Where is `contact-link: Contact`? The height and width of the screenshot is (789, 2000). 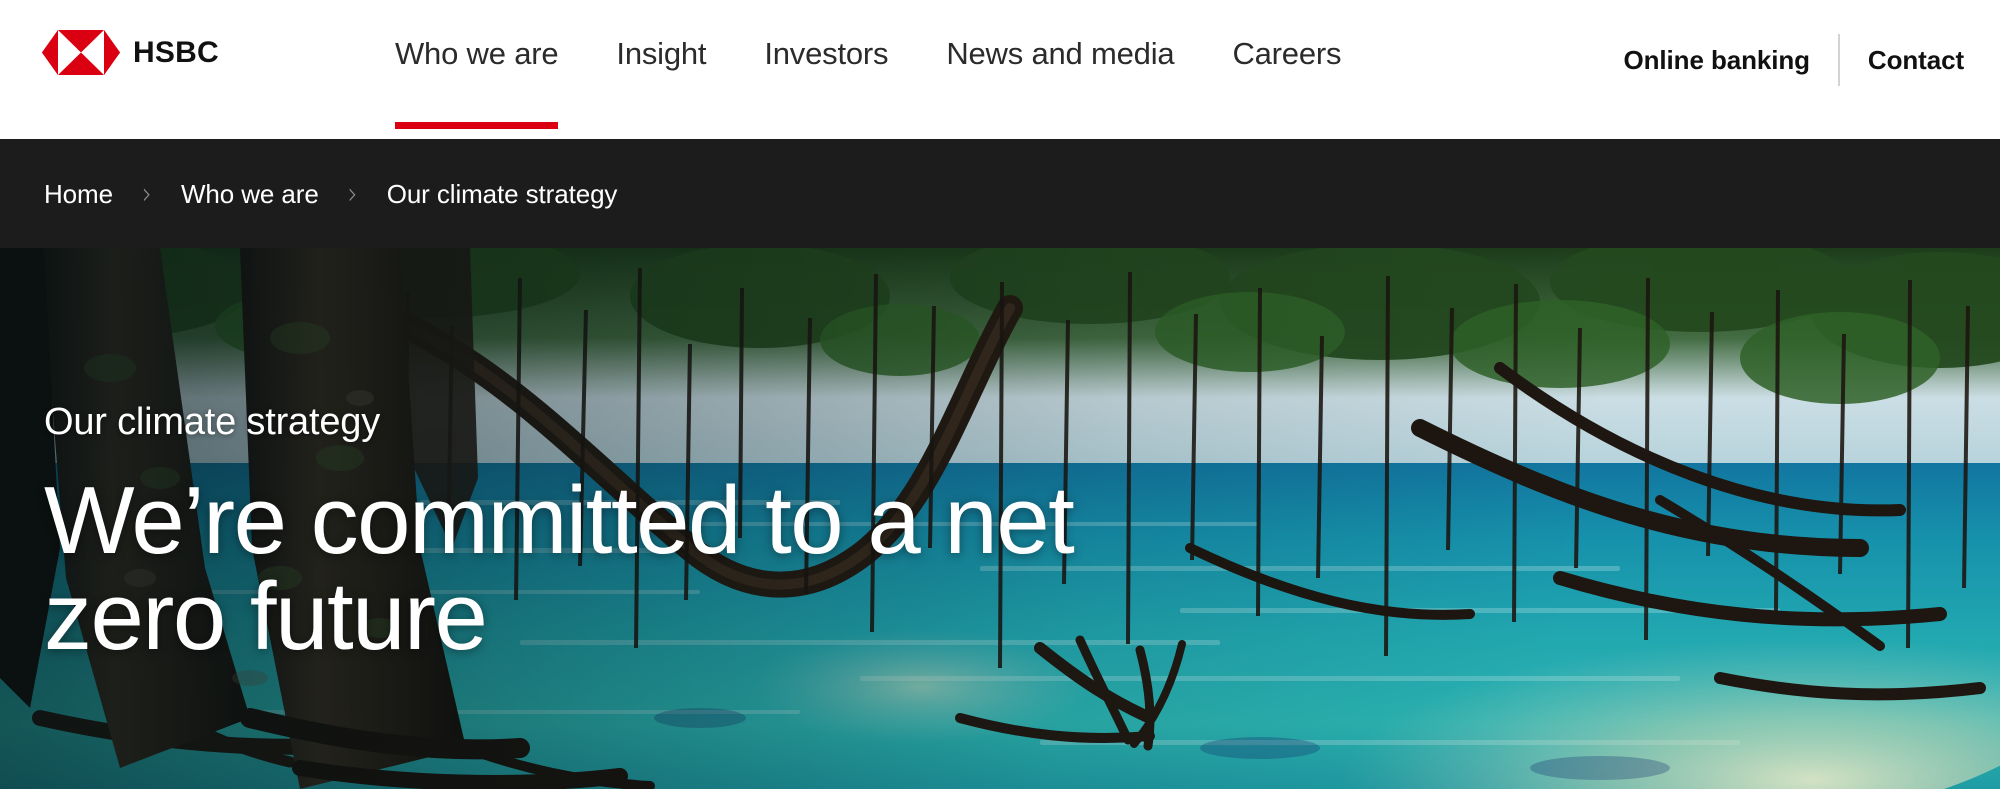
contact-link: Contact is located at coordinates (1916, 60).